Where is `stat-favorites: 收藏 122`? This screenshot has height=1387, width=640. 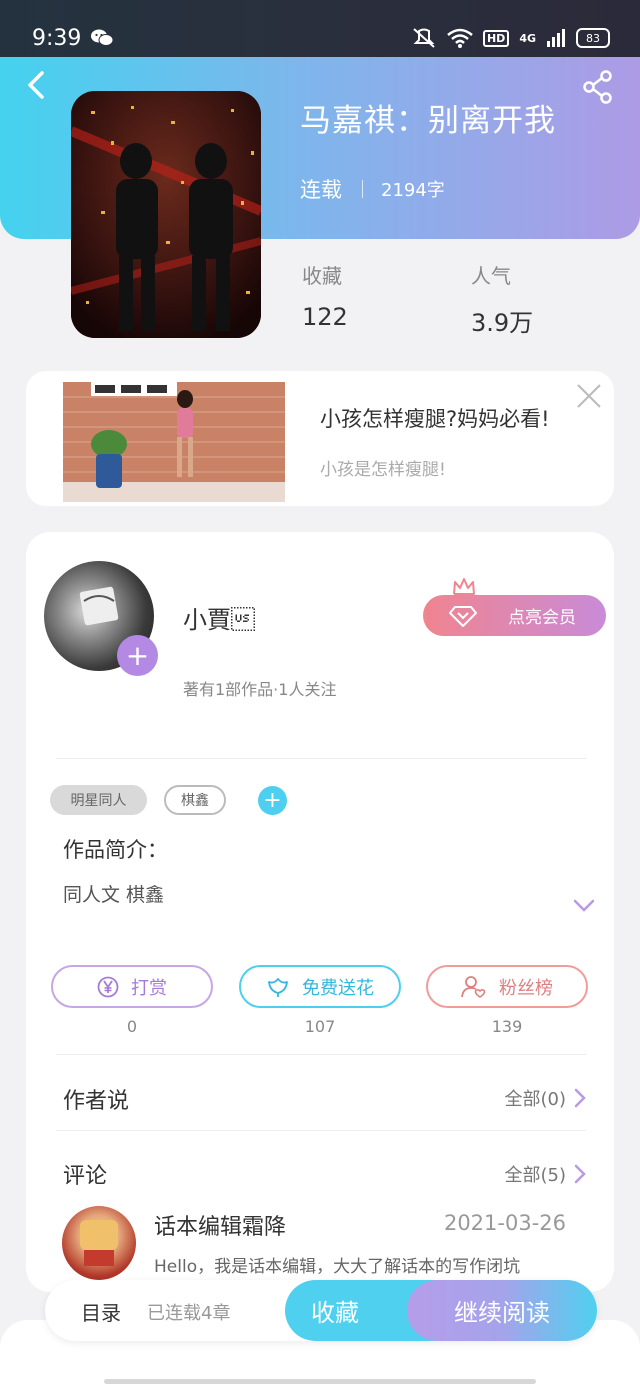
stat-favorites: 收藏 122 is located at coordinates (325, 295).